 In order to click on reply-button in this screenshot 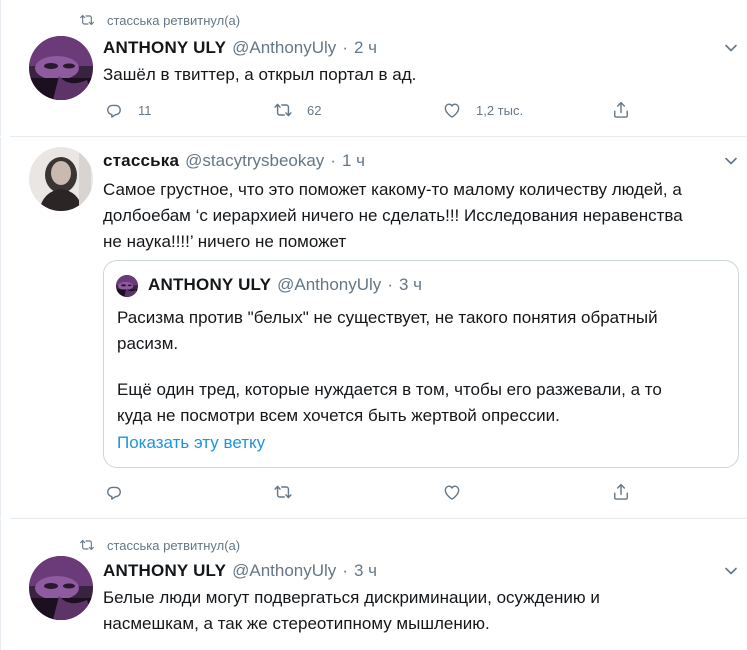, I will do `click(114, 492)`.